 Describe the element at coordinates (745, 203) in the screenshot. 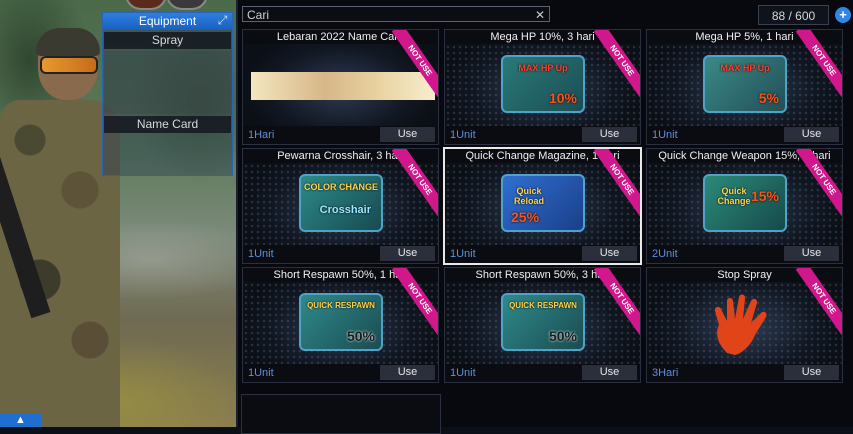

I see `quick-change-icon: Quick Change 15%` at that location.